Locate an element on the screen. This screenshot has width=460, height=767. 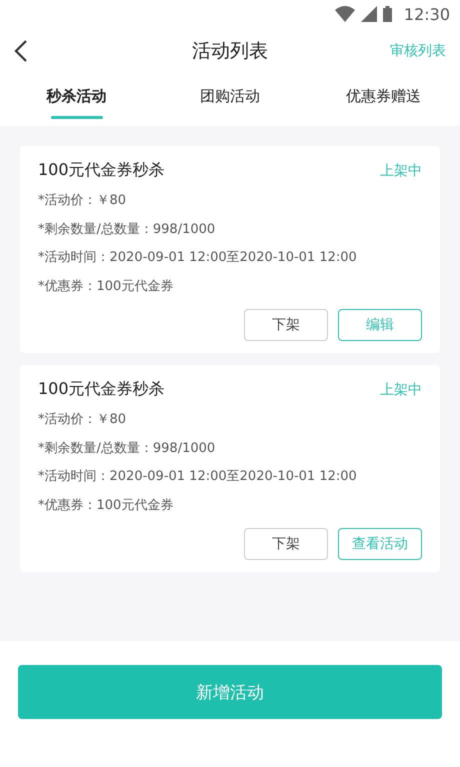
back-button is located at coordinates (21, 51).